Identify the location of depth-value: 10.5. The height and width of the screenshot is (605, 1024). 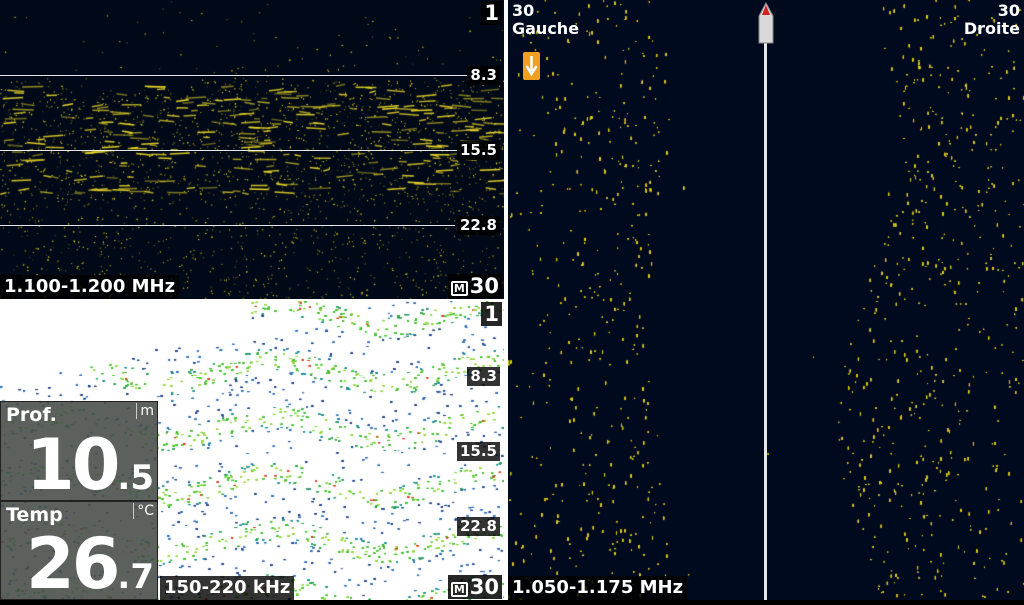
(90, 465).